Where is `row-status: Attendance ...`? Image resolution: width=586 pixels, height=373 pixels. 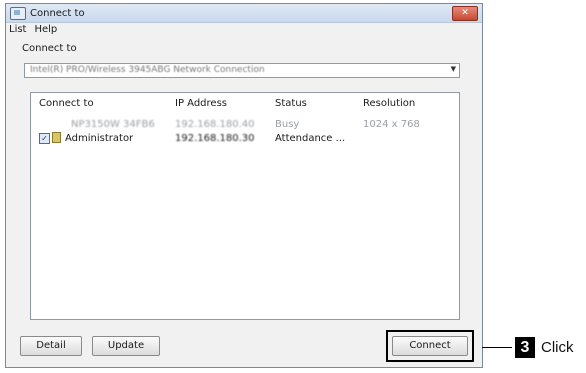 row-status: Attendance ... is located at coordinates (310, 138).